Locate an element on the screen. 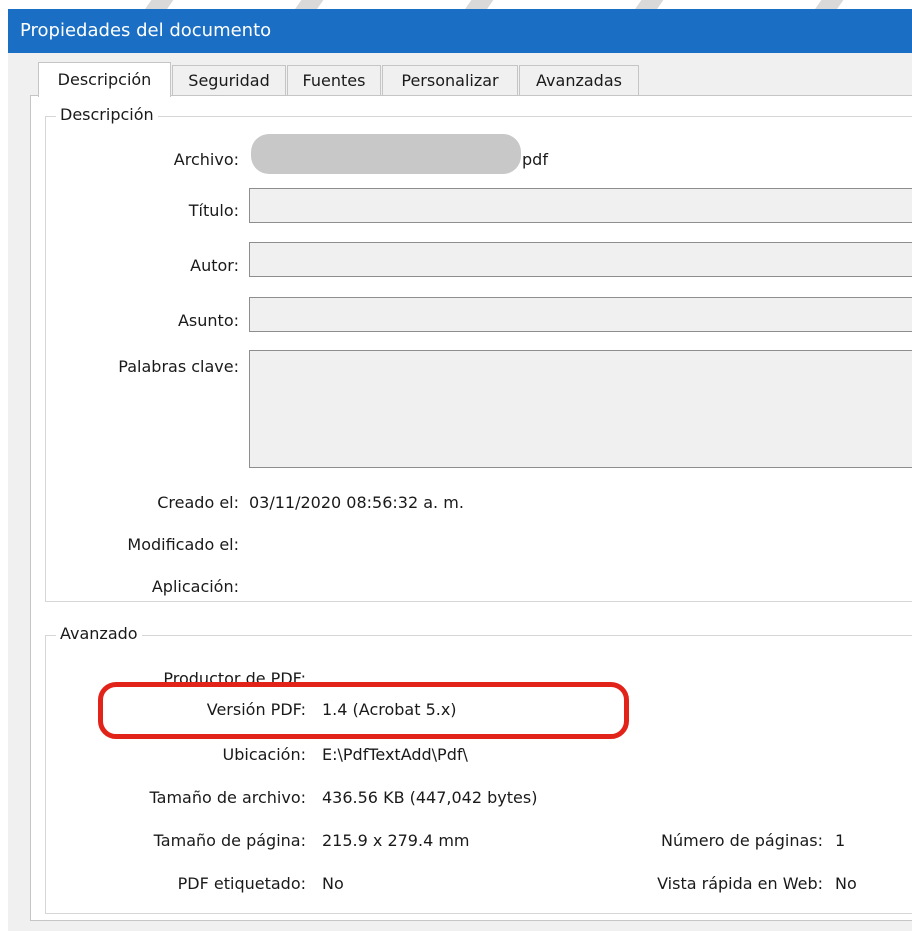  page-size-value: 215.9 x 279.4 mm is located at coordinates (396, 840).